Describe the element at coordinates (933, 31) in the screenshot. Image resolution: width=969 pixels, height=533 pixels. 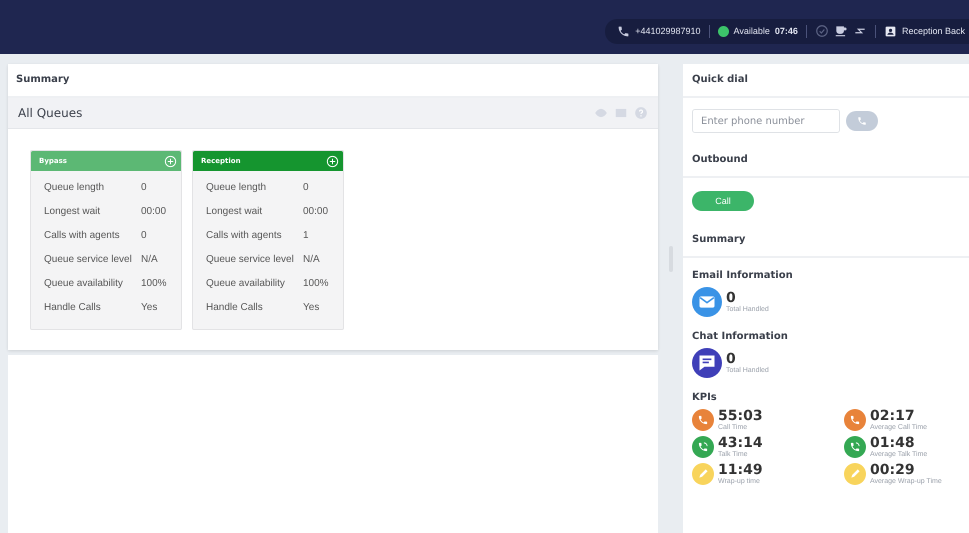
I see `queue-name: Reception Back` at that location.